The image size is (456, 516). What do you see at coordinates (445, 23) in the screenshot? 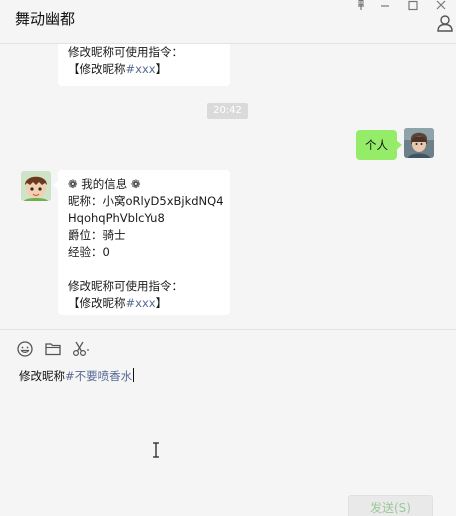
I see `user-icon` at bounding box center [445, 23].